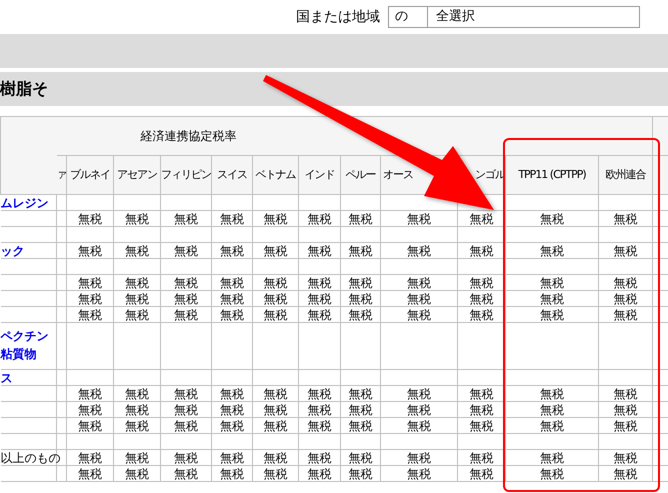 This screenshot has width=668, height=493. What do you see at coordinates (626, 174) in the screenshot?
I see `column-header: 欧州連合` at bounding box center [626, 174].